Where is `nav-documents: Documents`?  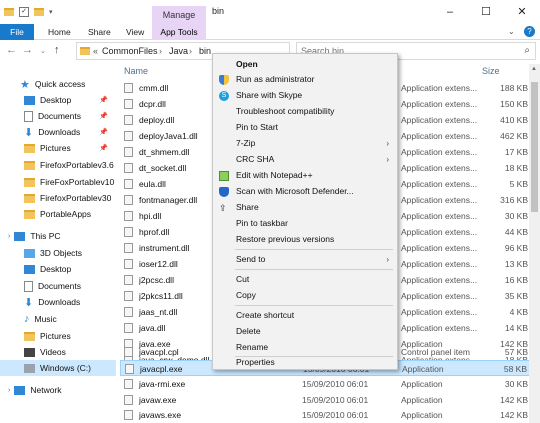
nav-documents: Documents is located at coordinates (58, 286).